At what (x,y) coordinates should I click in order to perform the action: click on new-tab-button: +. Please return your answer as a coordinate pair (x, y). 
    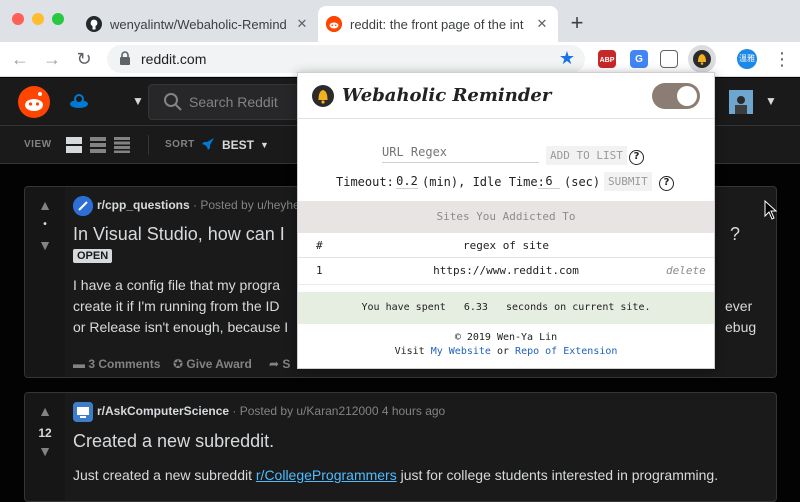
    Looking at the image, I should click on (577, 23).